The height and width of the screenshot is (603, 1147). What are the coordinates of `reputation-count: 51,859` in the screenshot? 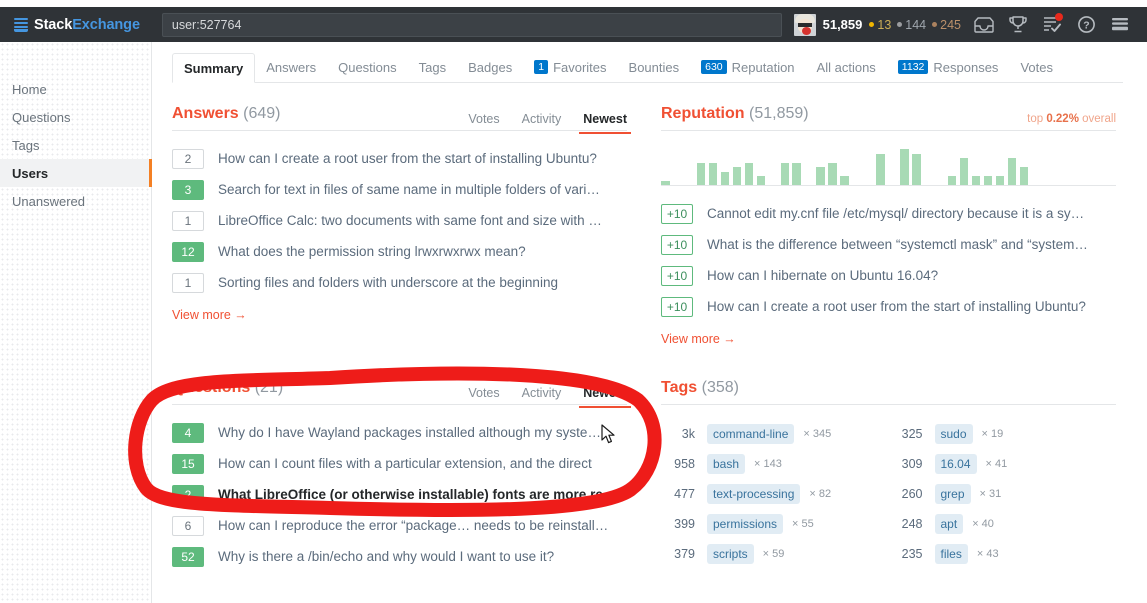 It's located at (843, 24).